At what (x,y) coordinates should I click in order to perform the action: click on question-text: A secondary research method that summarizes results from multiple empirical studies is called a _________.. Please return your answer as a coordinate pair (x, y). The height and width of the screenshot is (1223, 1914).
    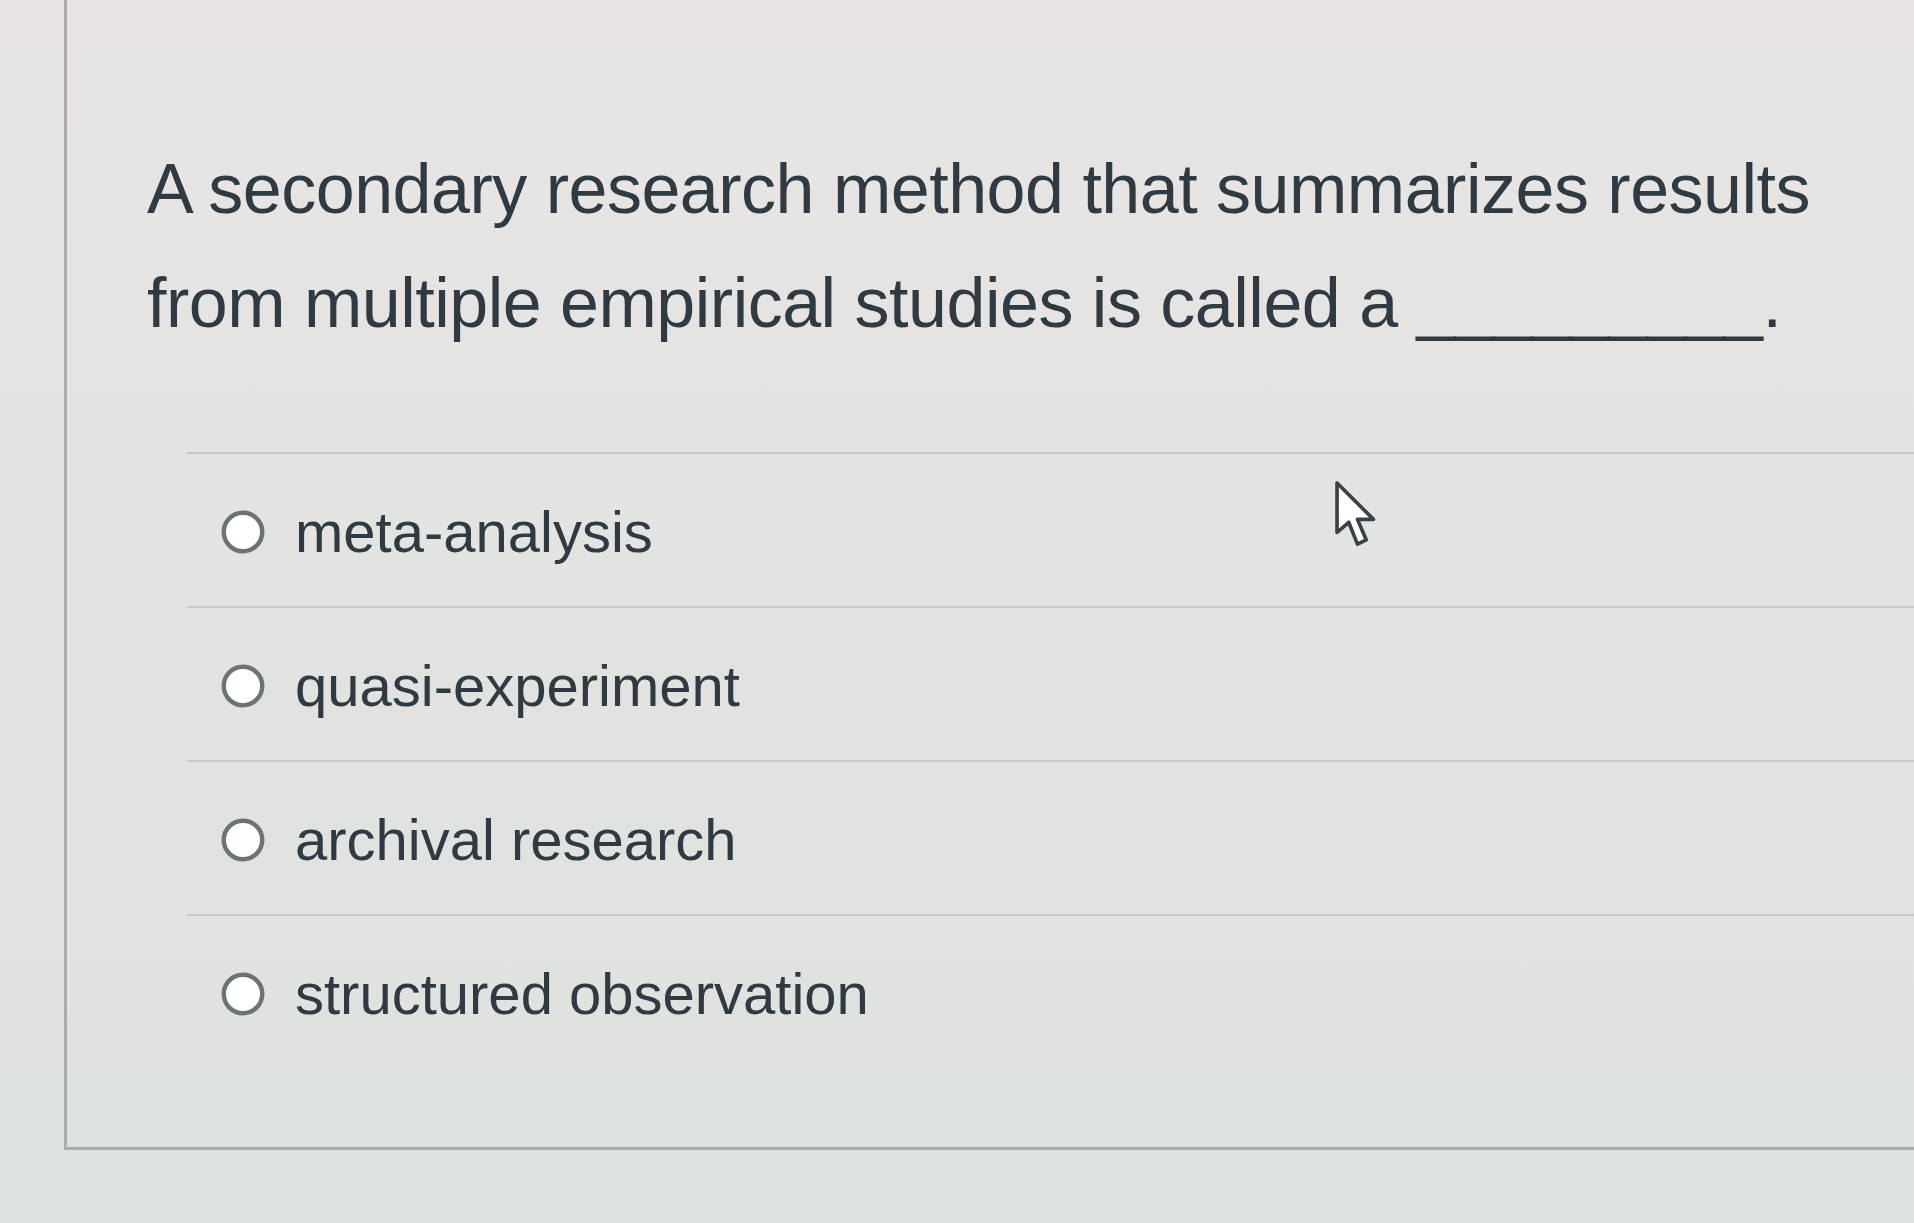
    Looking at the image, I should click on (979, 246).